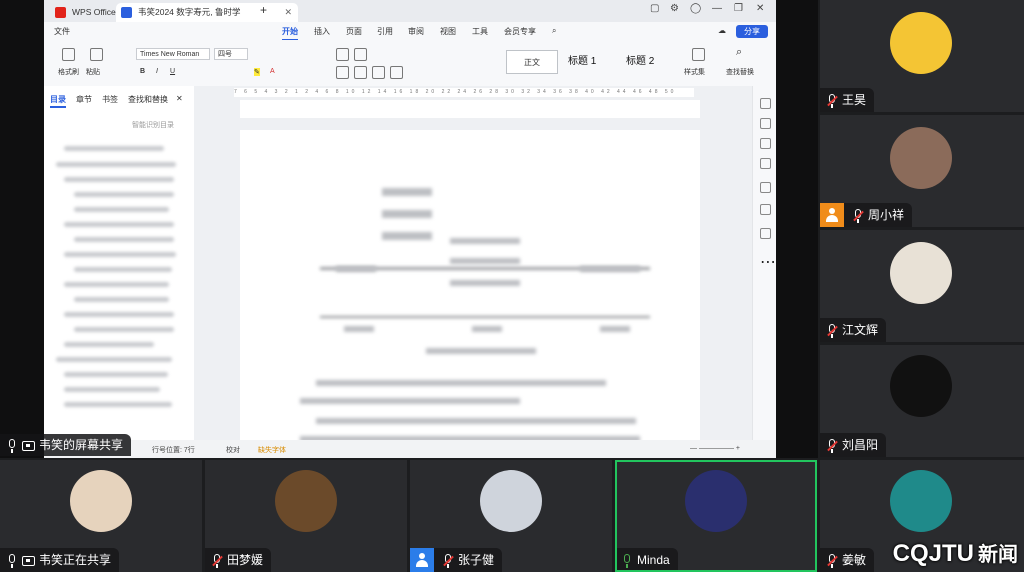 Image resolution: width=1024 pixels, height=572 pixels. What do you see at coordinates (698, 54) in the screenshot?
I see `styles-set-icon` at bounding box center [698, 54].